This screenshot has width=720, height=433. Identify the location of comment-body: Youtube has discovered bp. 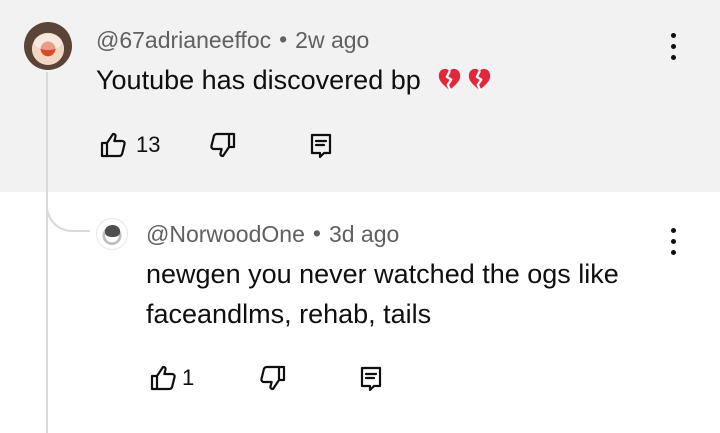
(258, 80).